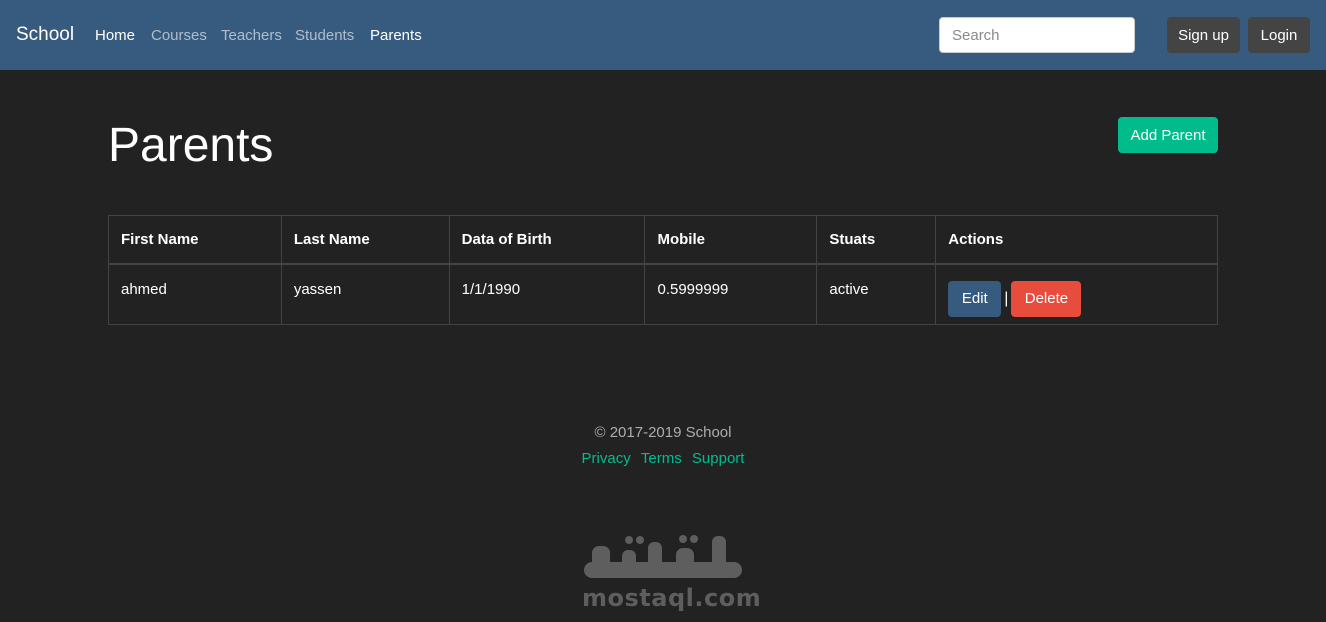 Image resolution: width=1326 pixels, height=622 pixels. Describe the element at coordinates (365, 240) in the screenshot. I see `header-last-name: Last Name` at that location.